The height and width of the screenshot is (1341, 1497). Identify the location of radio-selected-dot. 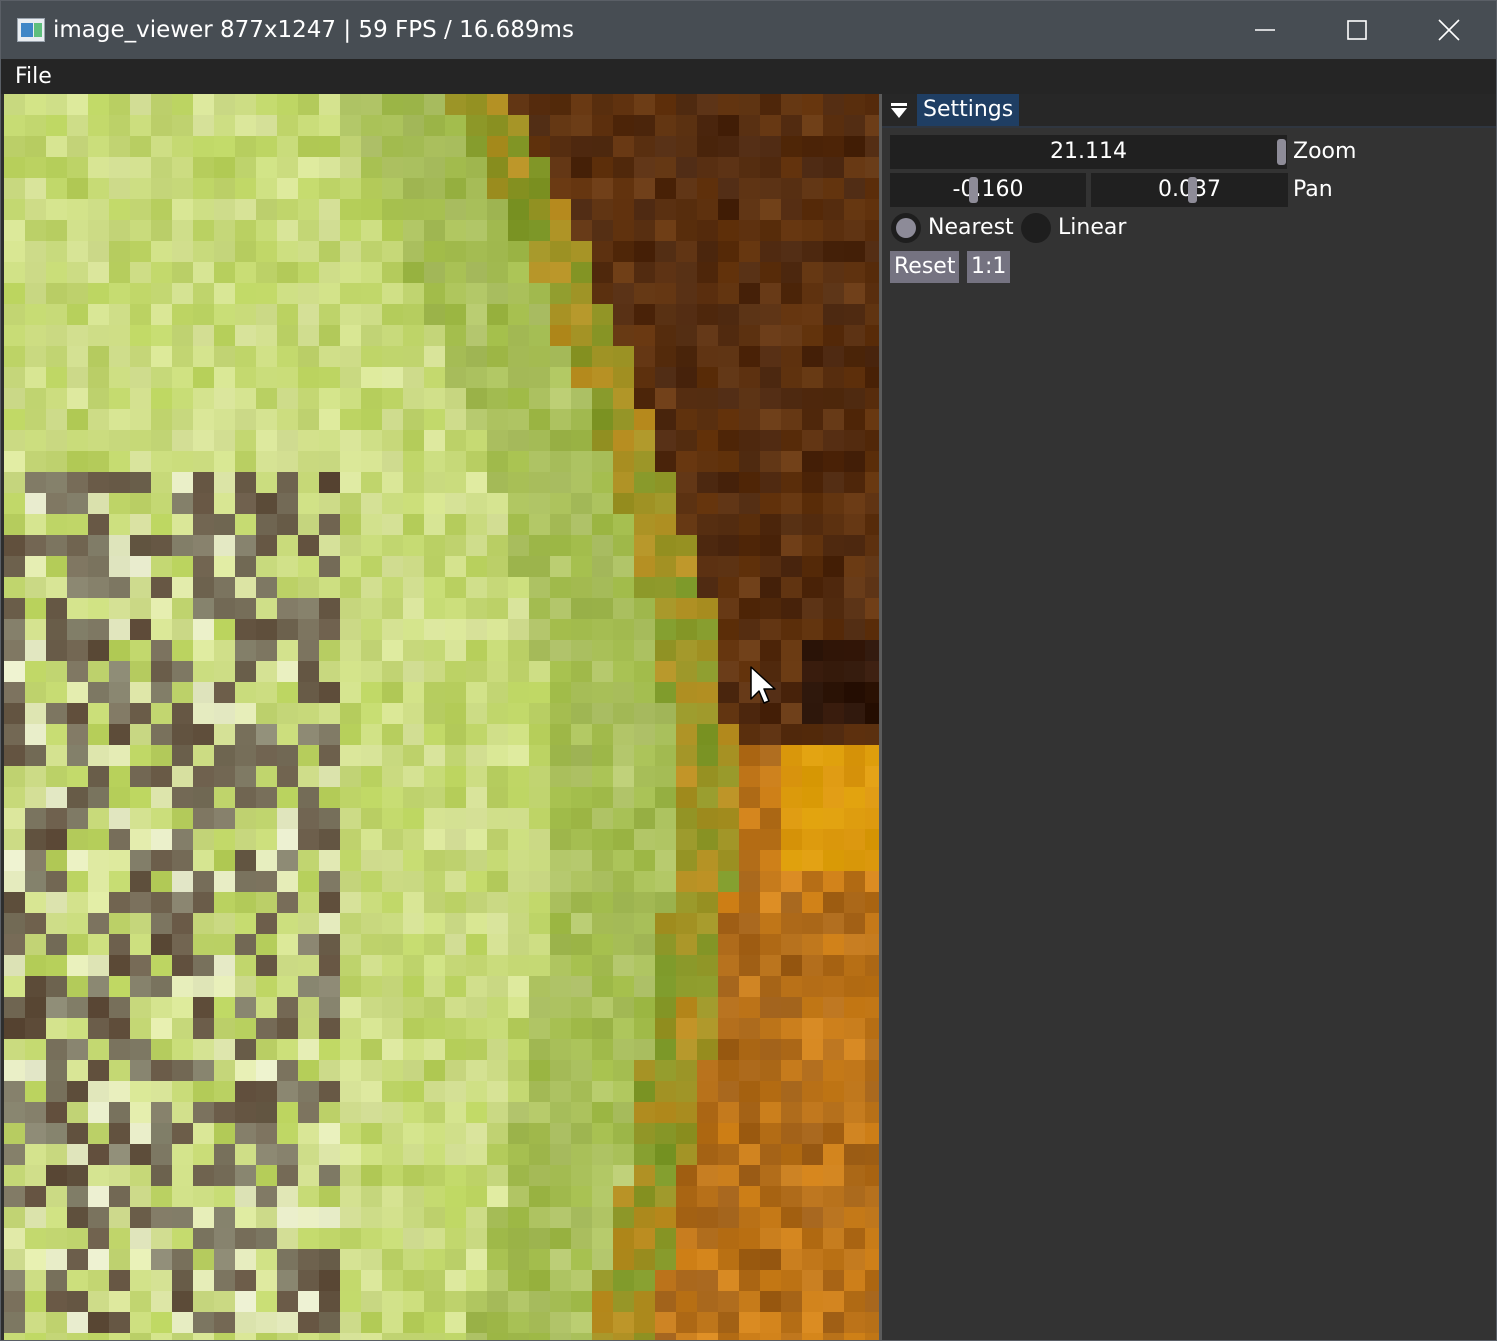
(906, 228).